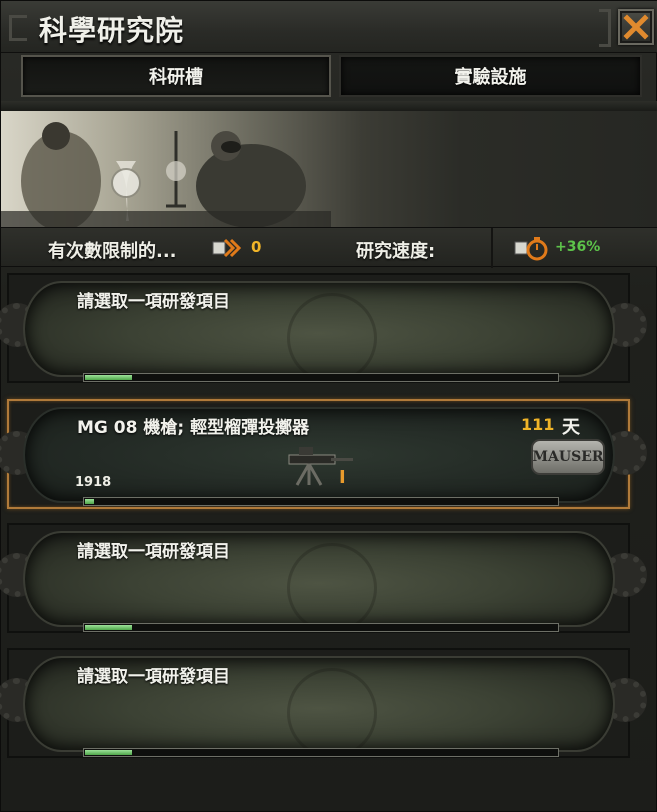 The width and height of the screenshot is (657, 812). Describe the element at coordinates (320, 466) in the screenshot. I see `machine-gun-icon` at that location.